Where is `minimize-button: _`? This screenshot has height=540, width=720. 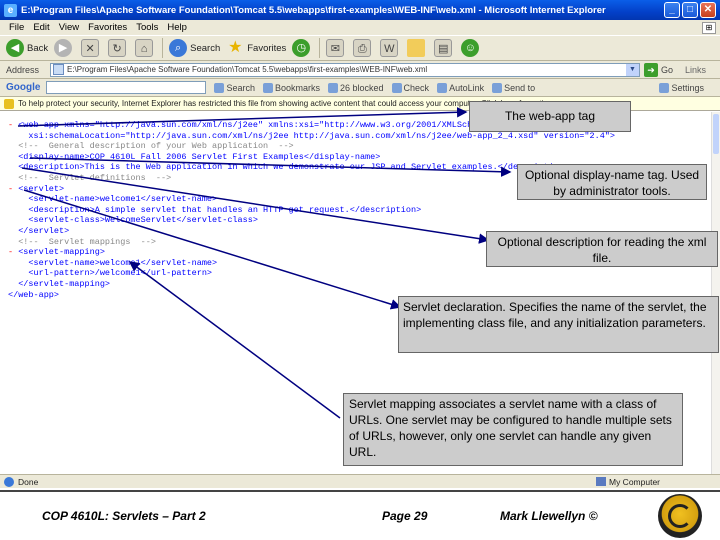 minimize-button: _ is located at coordinates (672, 10).